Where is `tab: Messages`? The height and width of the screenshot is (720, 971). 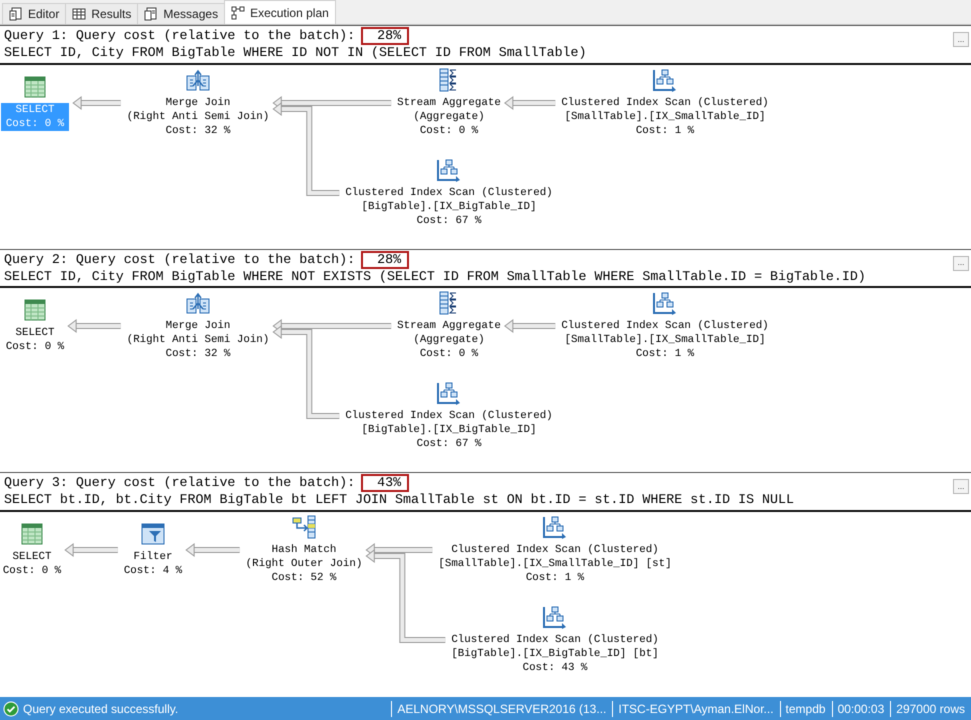 tab: Messages is located at coordinates (181, 13).